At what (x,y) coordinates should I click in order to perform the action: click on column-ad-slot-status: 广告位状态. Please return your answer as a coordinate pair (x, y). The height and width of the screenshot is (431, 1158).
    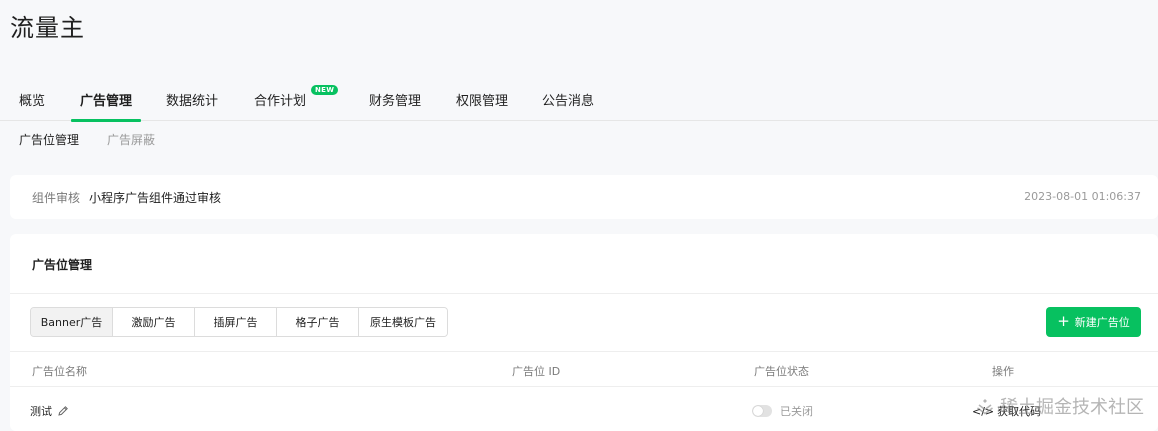
    Looking at the image, I should click on (781, 371).